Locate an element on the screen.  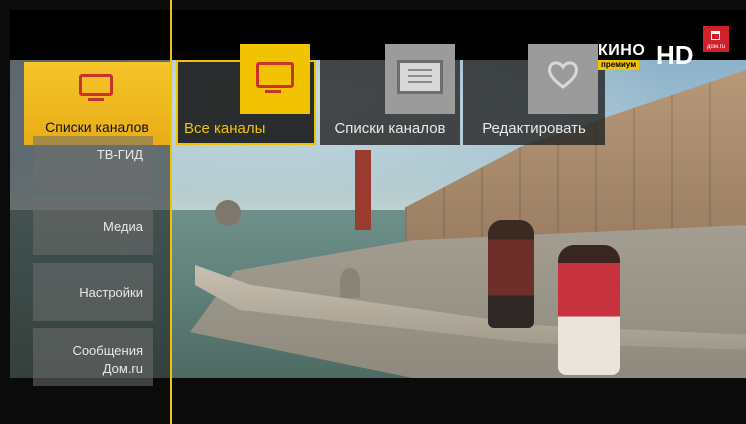
sidebar-item-label: ТВ-ГИД is located at coordinates (119, 154).